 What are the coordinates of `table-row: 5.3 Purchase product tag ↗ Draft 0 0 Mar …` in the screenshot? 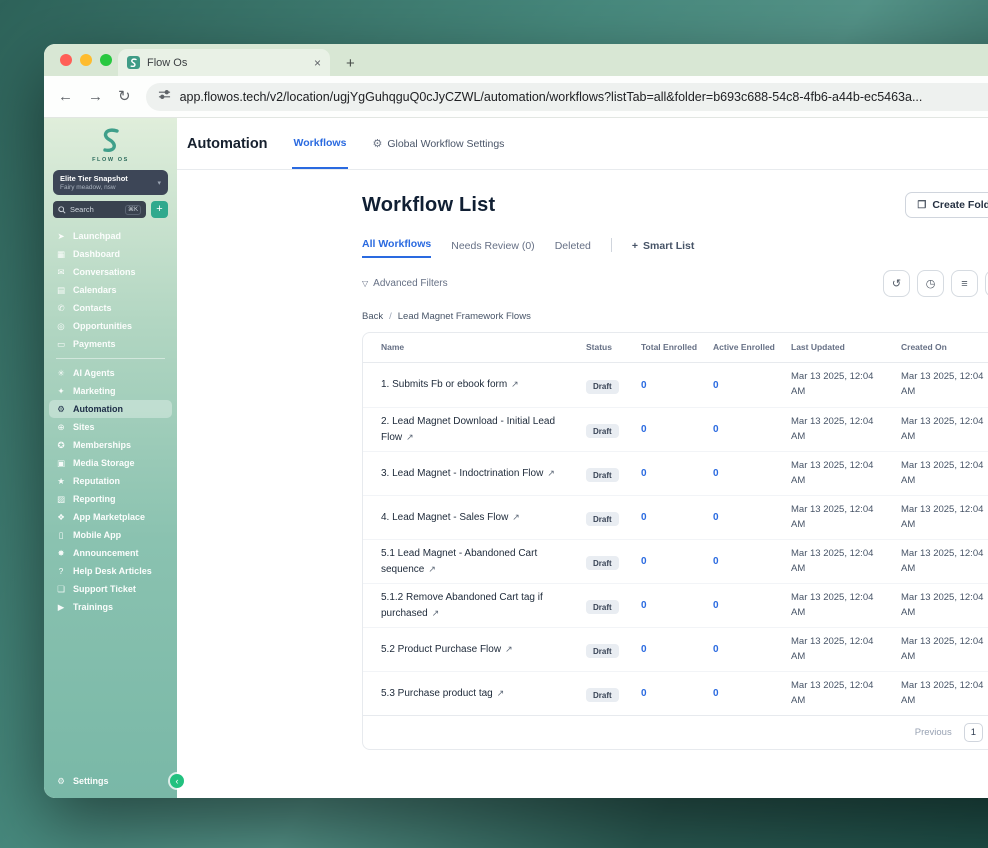 It's located at (675, 693).